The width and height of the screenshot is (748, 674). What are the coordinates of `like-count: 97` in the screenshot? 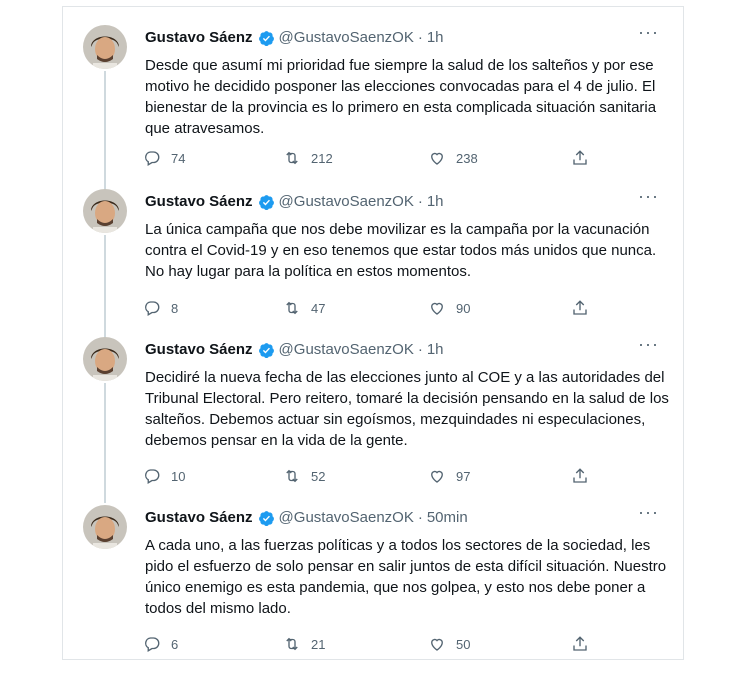 It's located at (463, 476).